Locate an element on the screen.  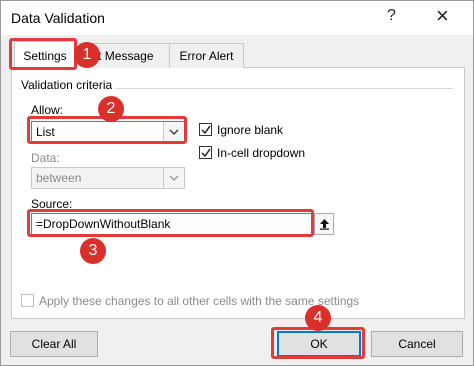
range-select-icon is located at coordinates (324, 224).